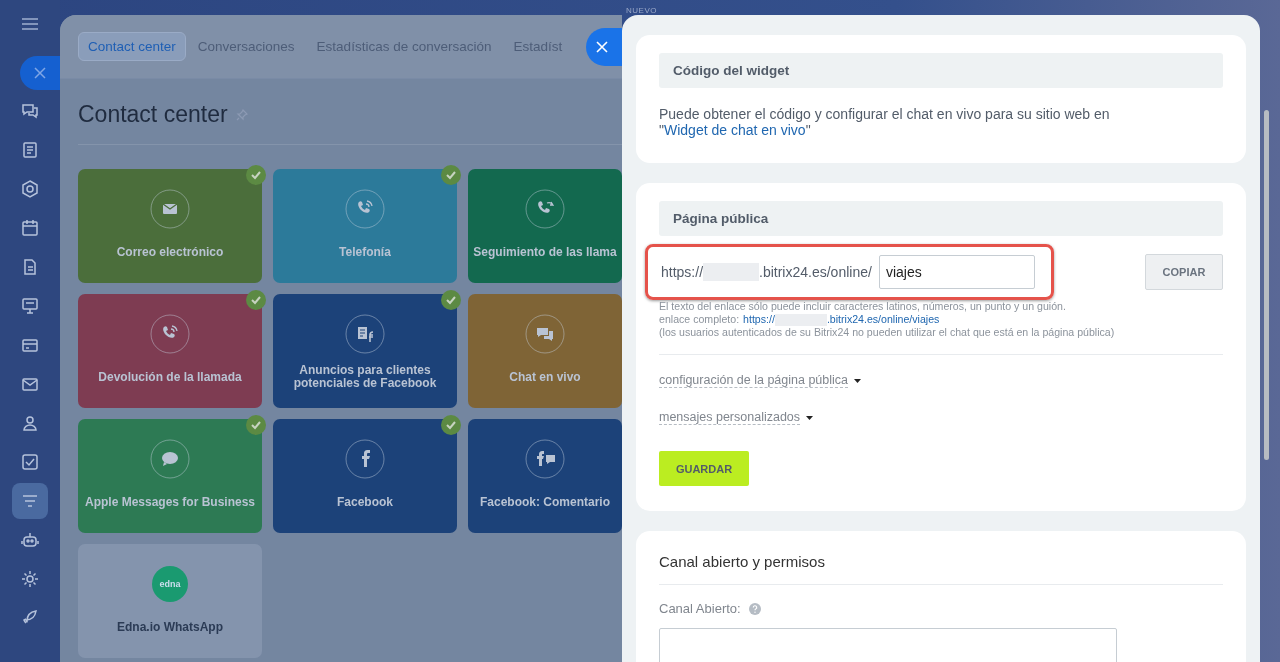 This screenshot has height=662, width=1280. Describe the element at coordinates (1266, 285) in the screenshot. I see `scrollbar` at that location.